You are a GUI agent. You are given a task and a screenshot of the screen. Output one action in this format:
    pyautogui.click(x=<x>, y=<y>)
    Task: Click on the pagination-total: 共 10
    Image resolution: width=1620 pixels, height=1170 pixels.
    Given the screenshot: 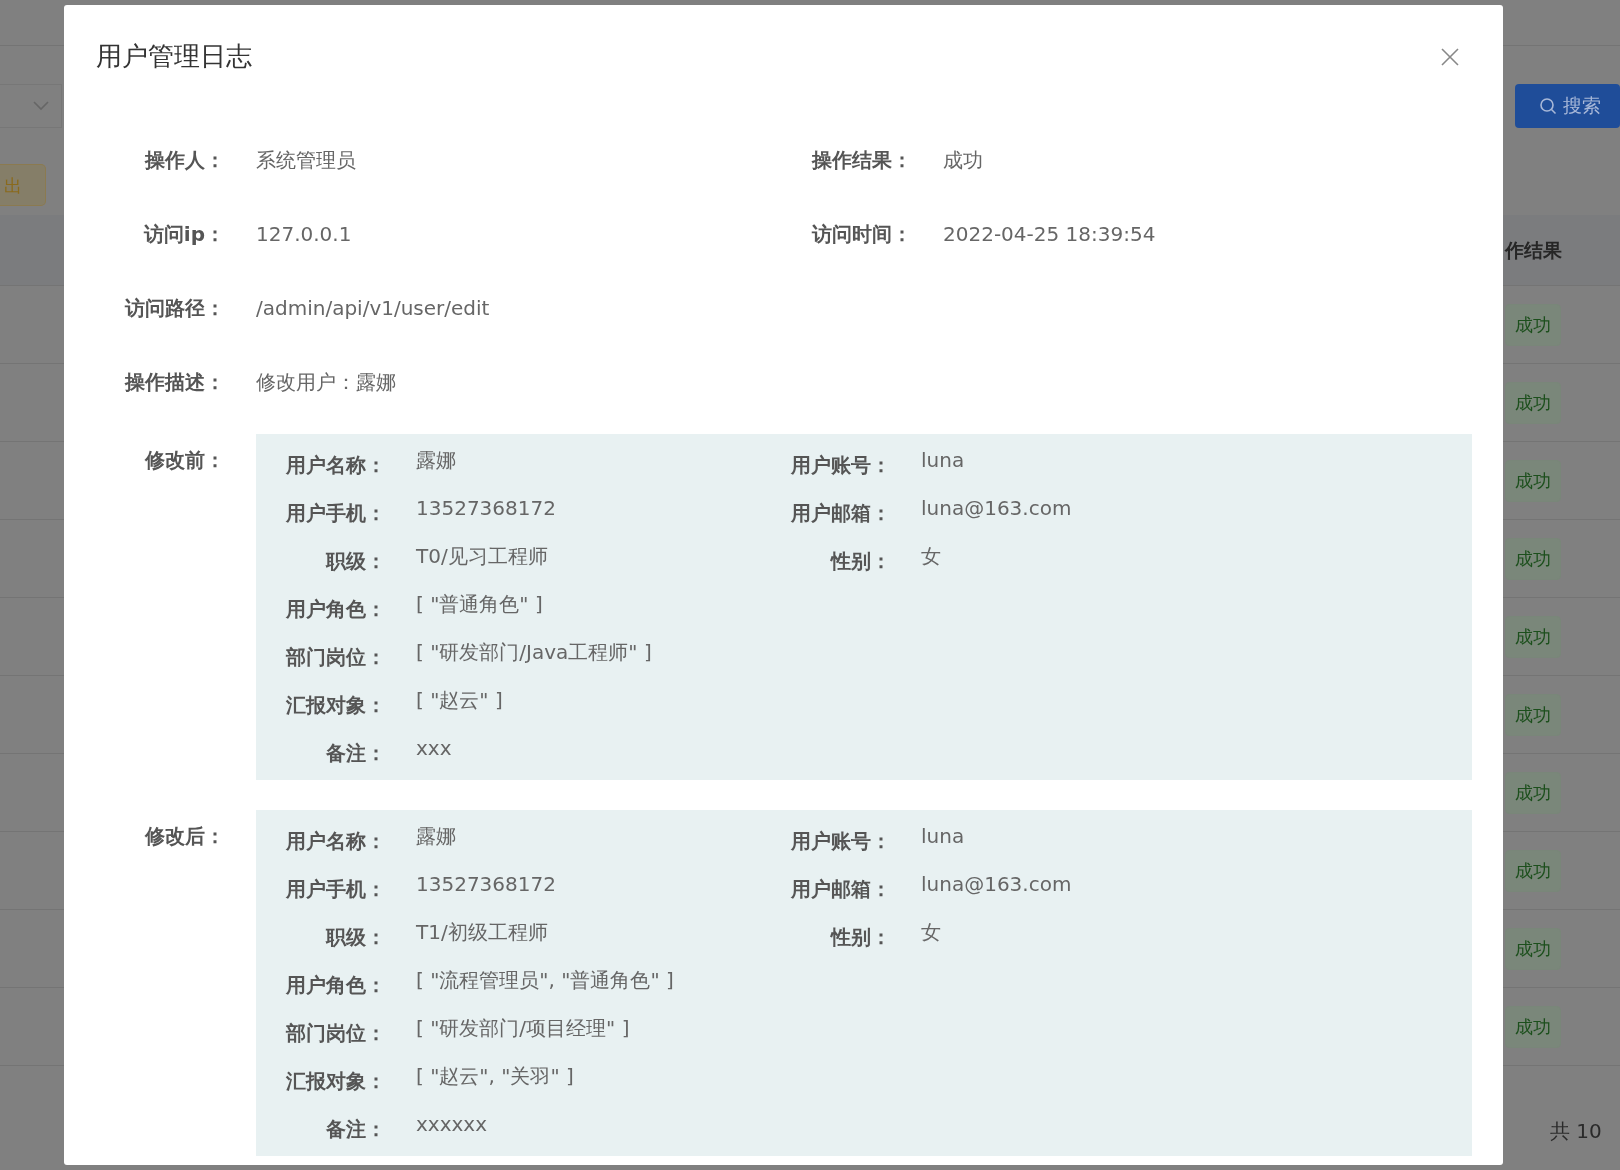 What is the action you would take?
    pyautogui.click(x=1576, y=1131)
    